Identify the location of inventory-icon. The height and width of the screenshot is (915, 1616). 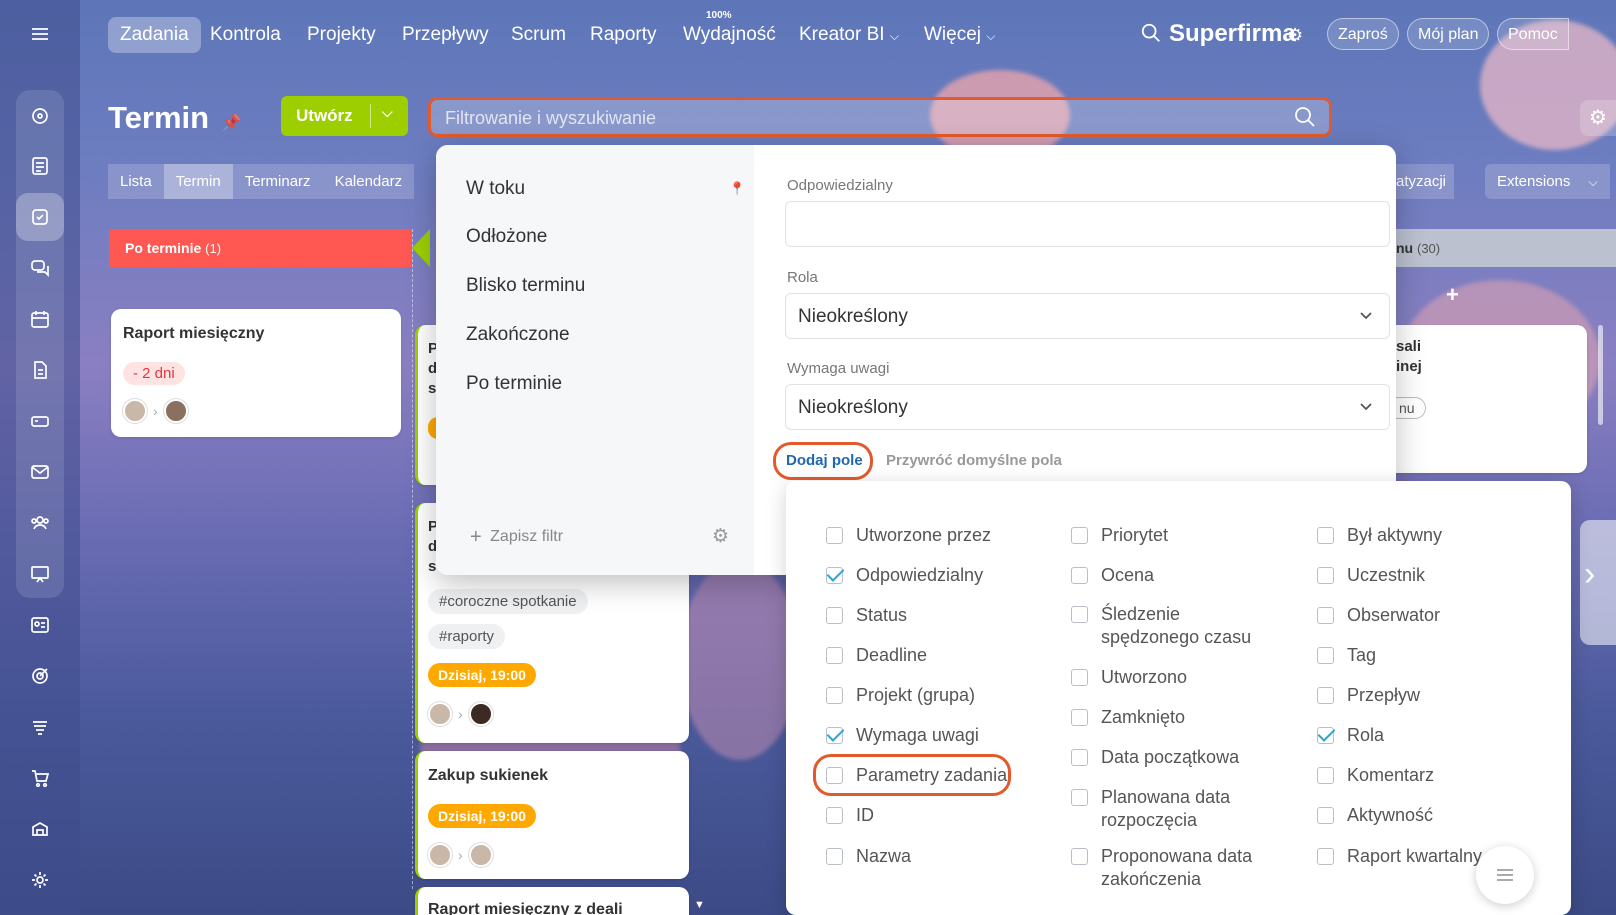
(40, 829).